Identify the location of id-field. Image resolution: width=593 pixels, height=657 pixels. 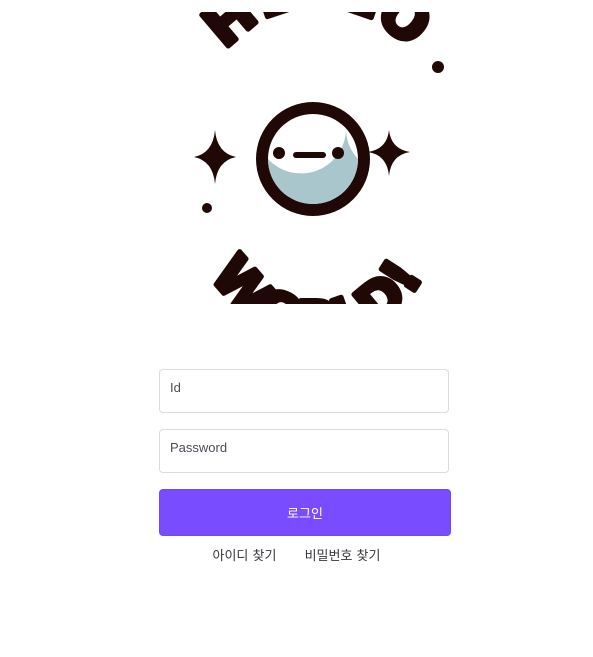
(304, 391).